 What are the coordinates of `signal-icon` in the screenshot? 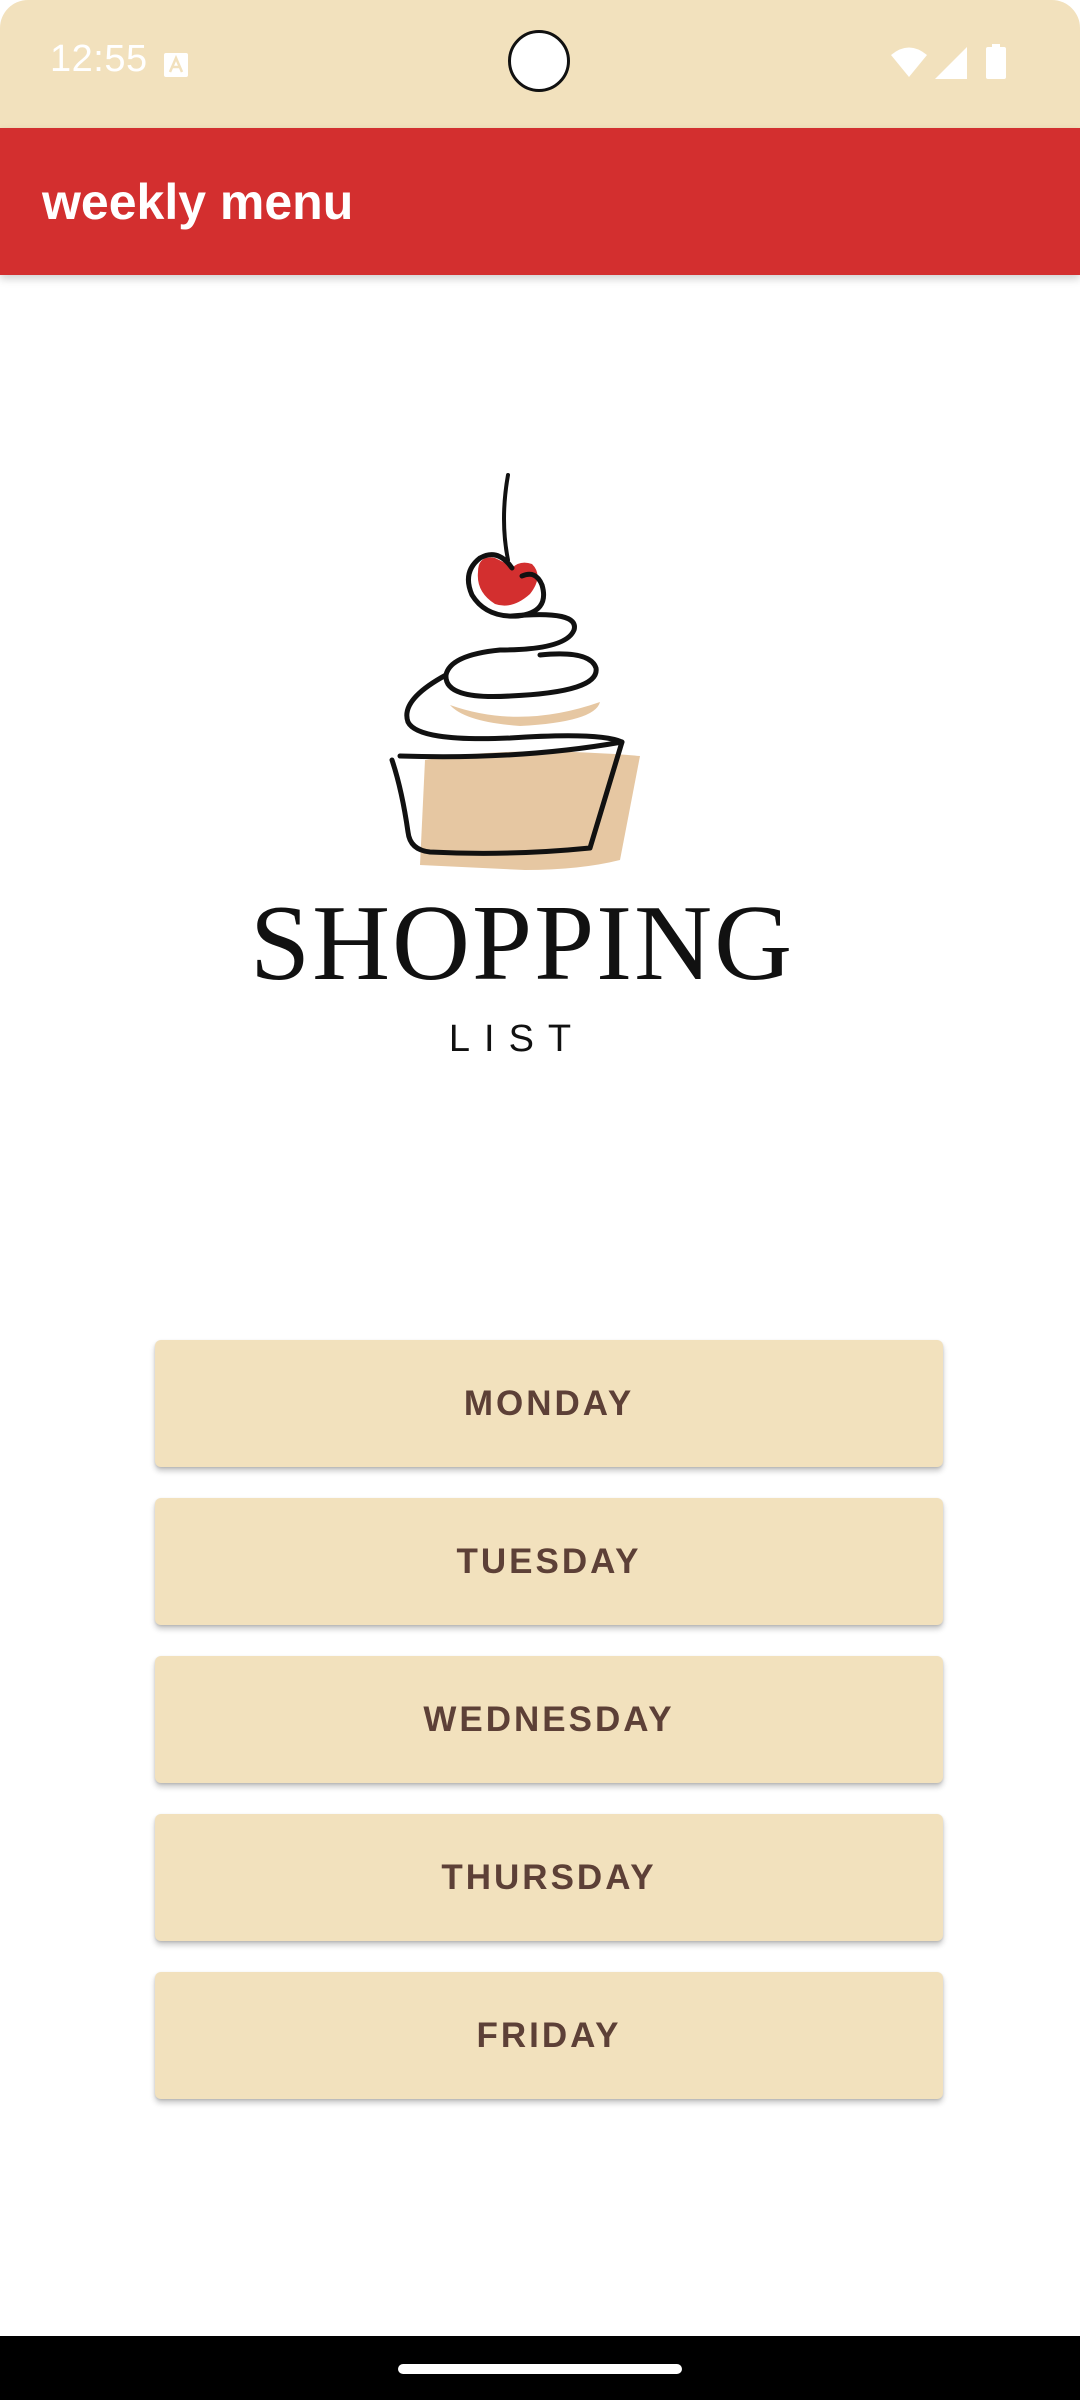 It's located at (951, 63).